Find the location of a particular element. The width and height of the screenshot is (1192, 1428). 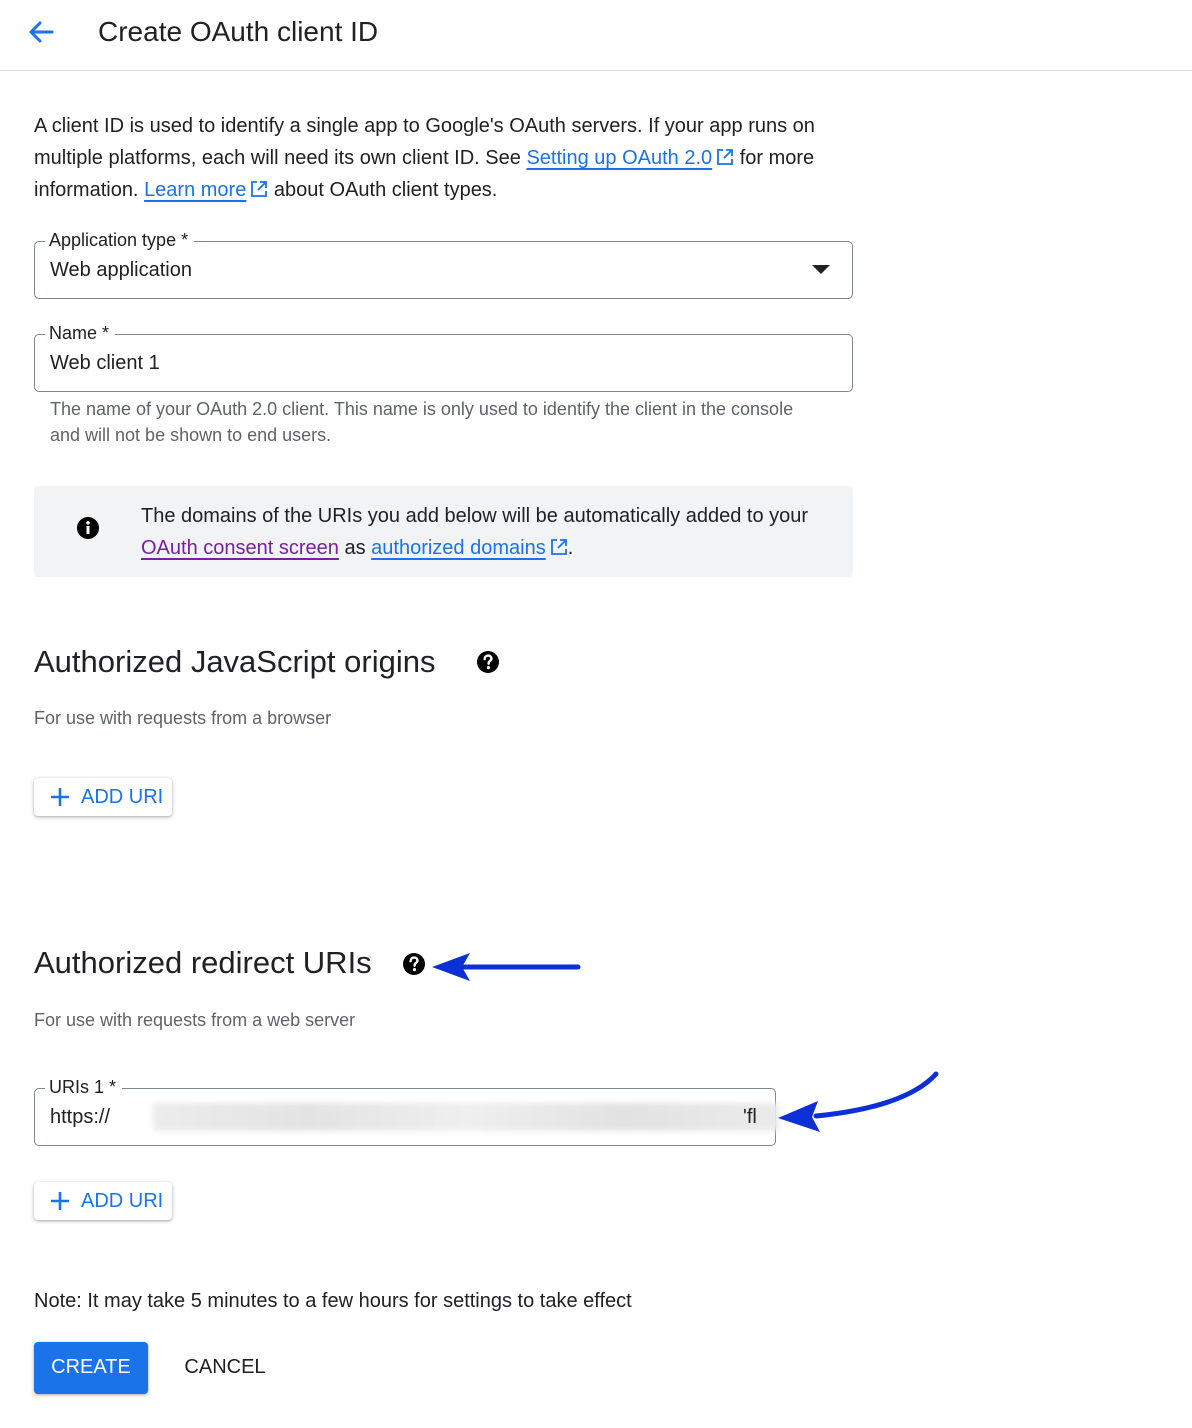

back-button is located at coordinates (41, 33).